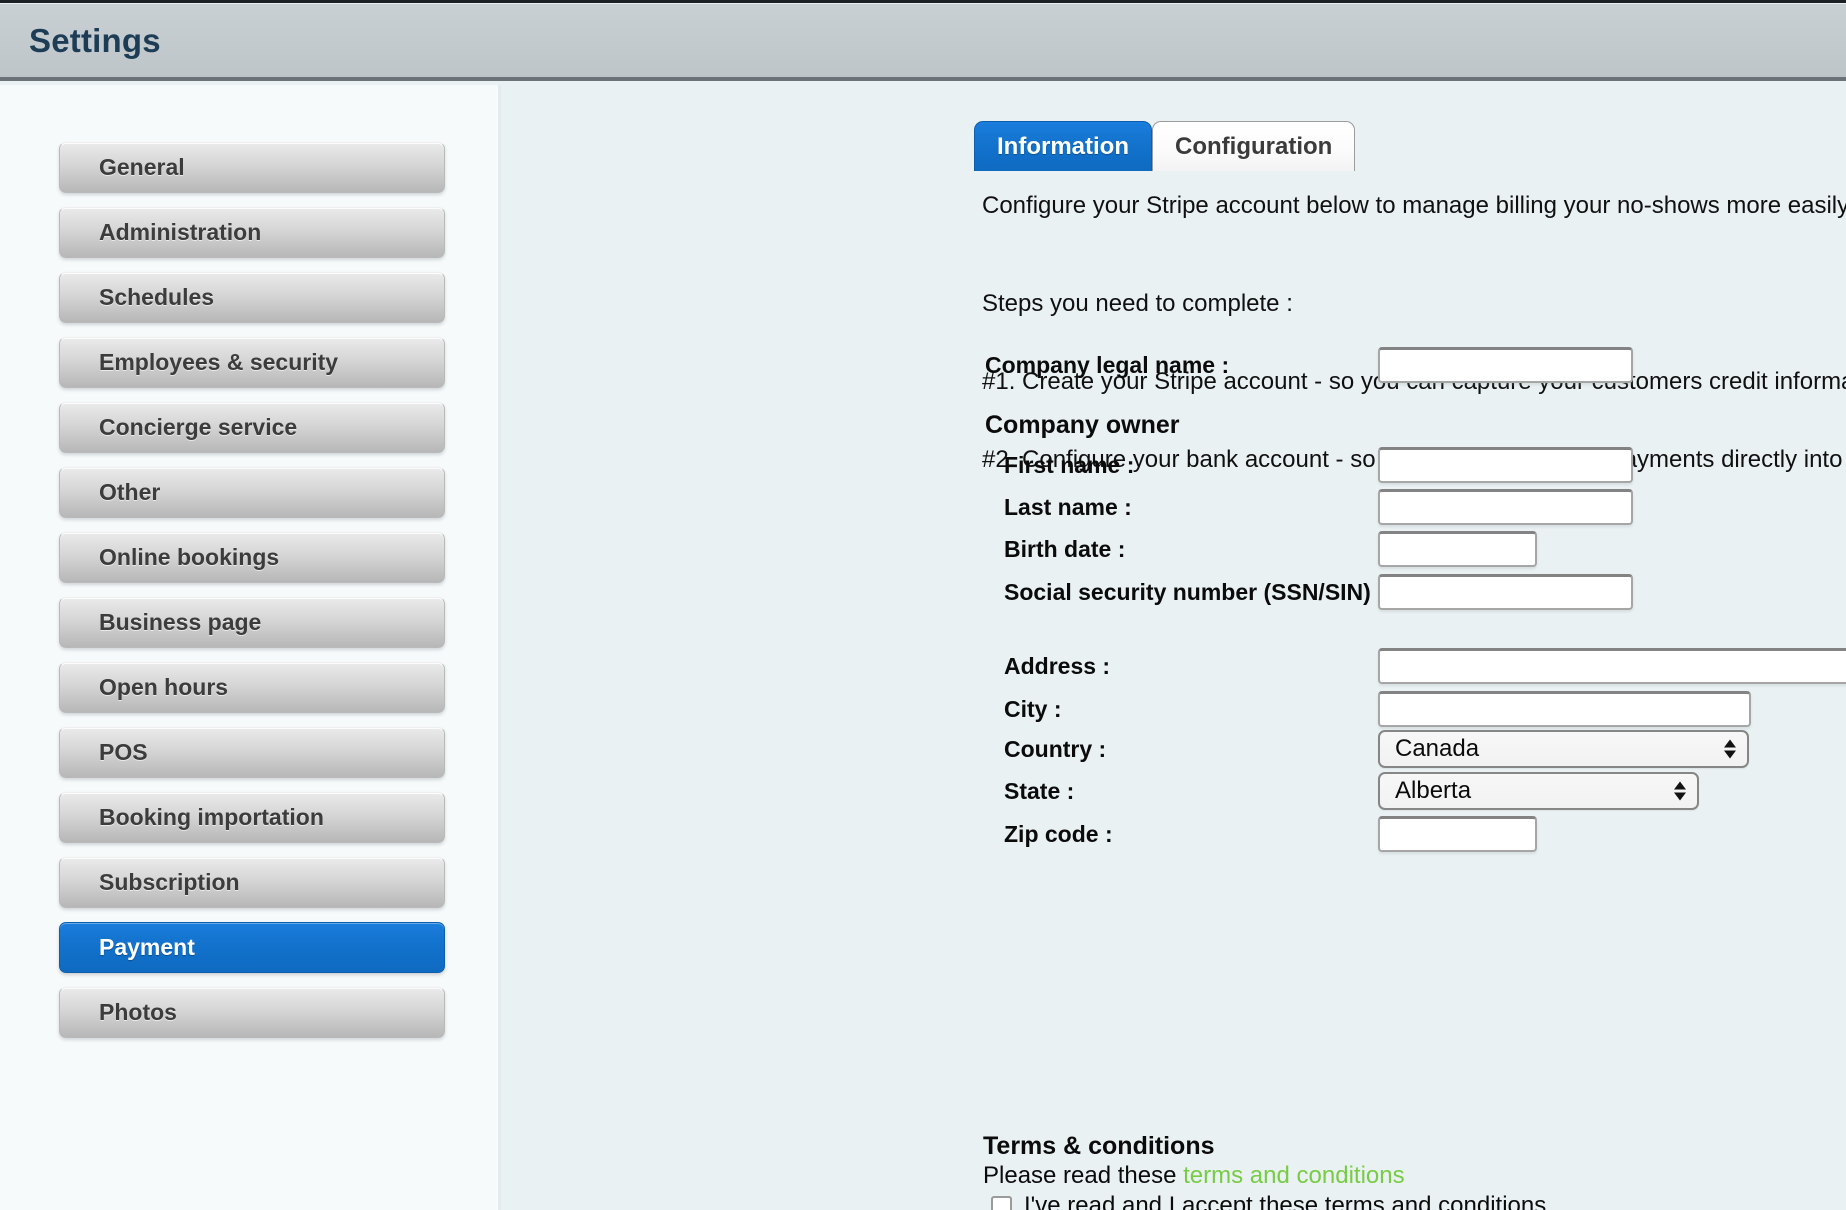  What do you see at coordinates (142, 167) in the screenshot?
I see `sidebar-item-label: General` at bounding box center [142, 167].